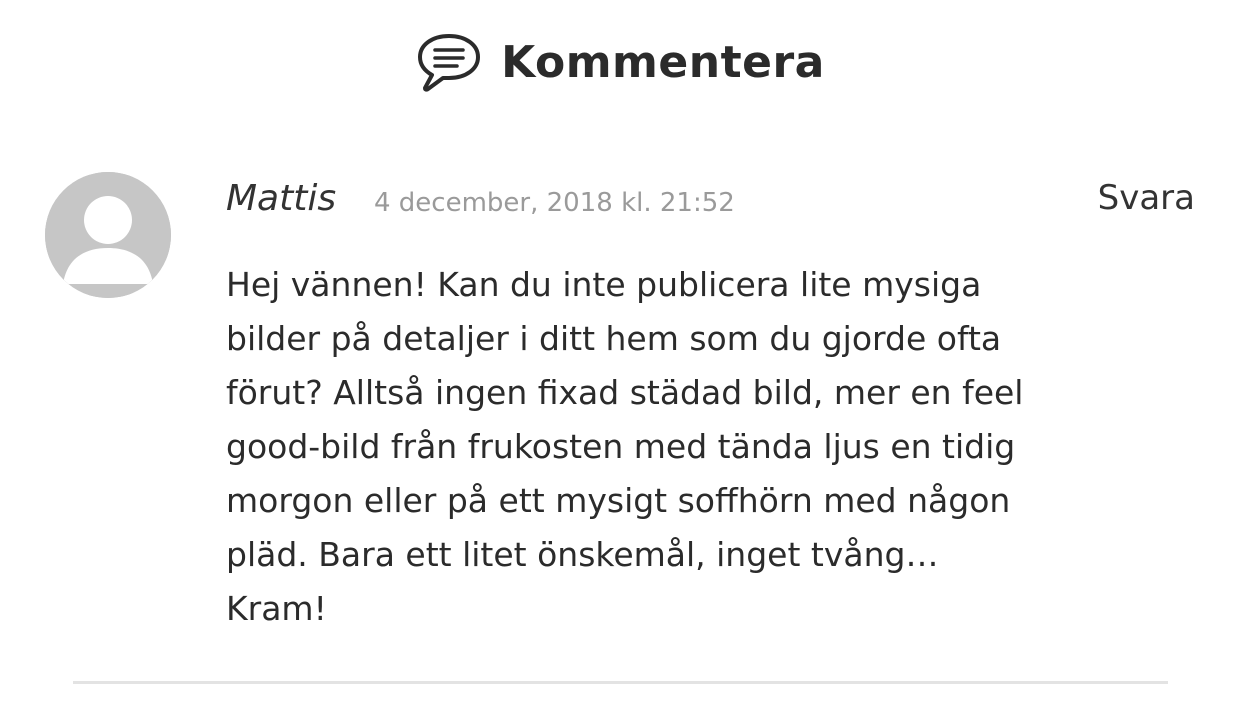 The height and width of the screenshot is (708, 1242). I want to click on comment-date: 4 december, 2018 kl. 21:52, so click(554, 203).